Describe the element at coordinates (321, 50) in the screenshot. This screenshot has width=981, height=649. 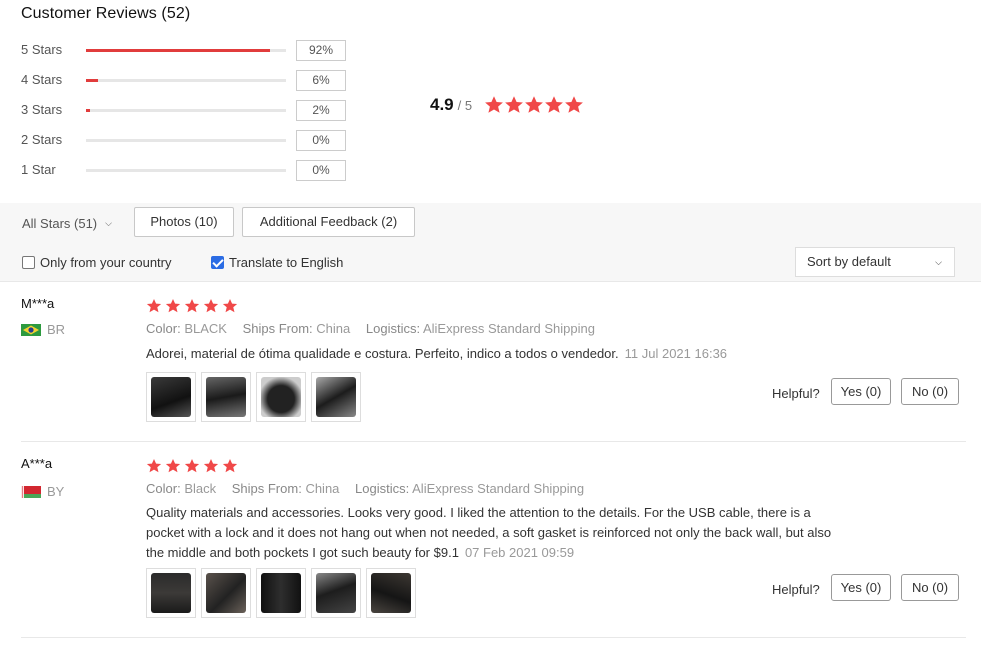
I see `histogram-percent: 92%` at that location.